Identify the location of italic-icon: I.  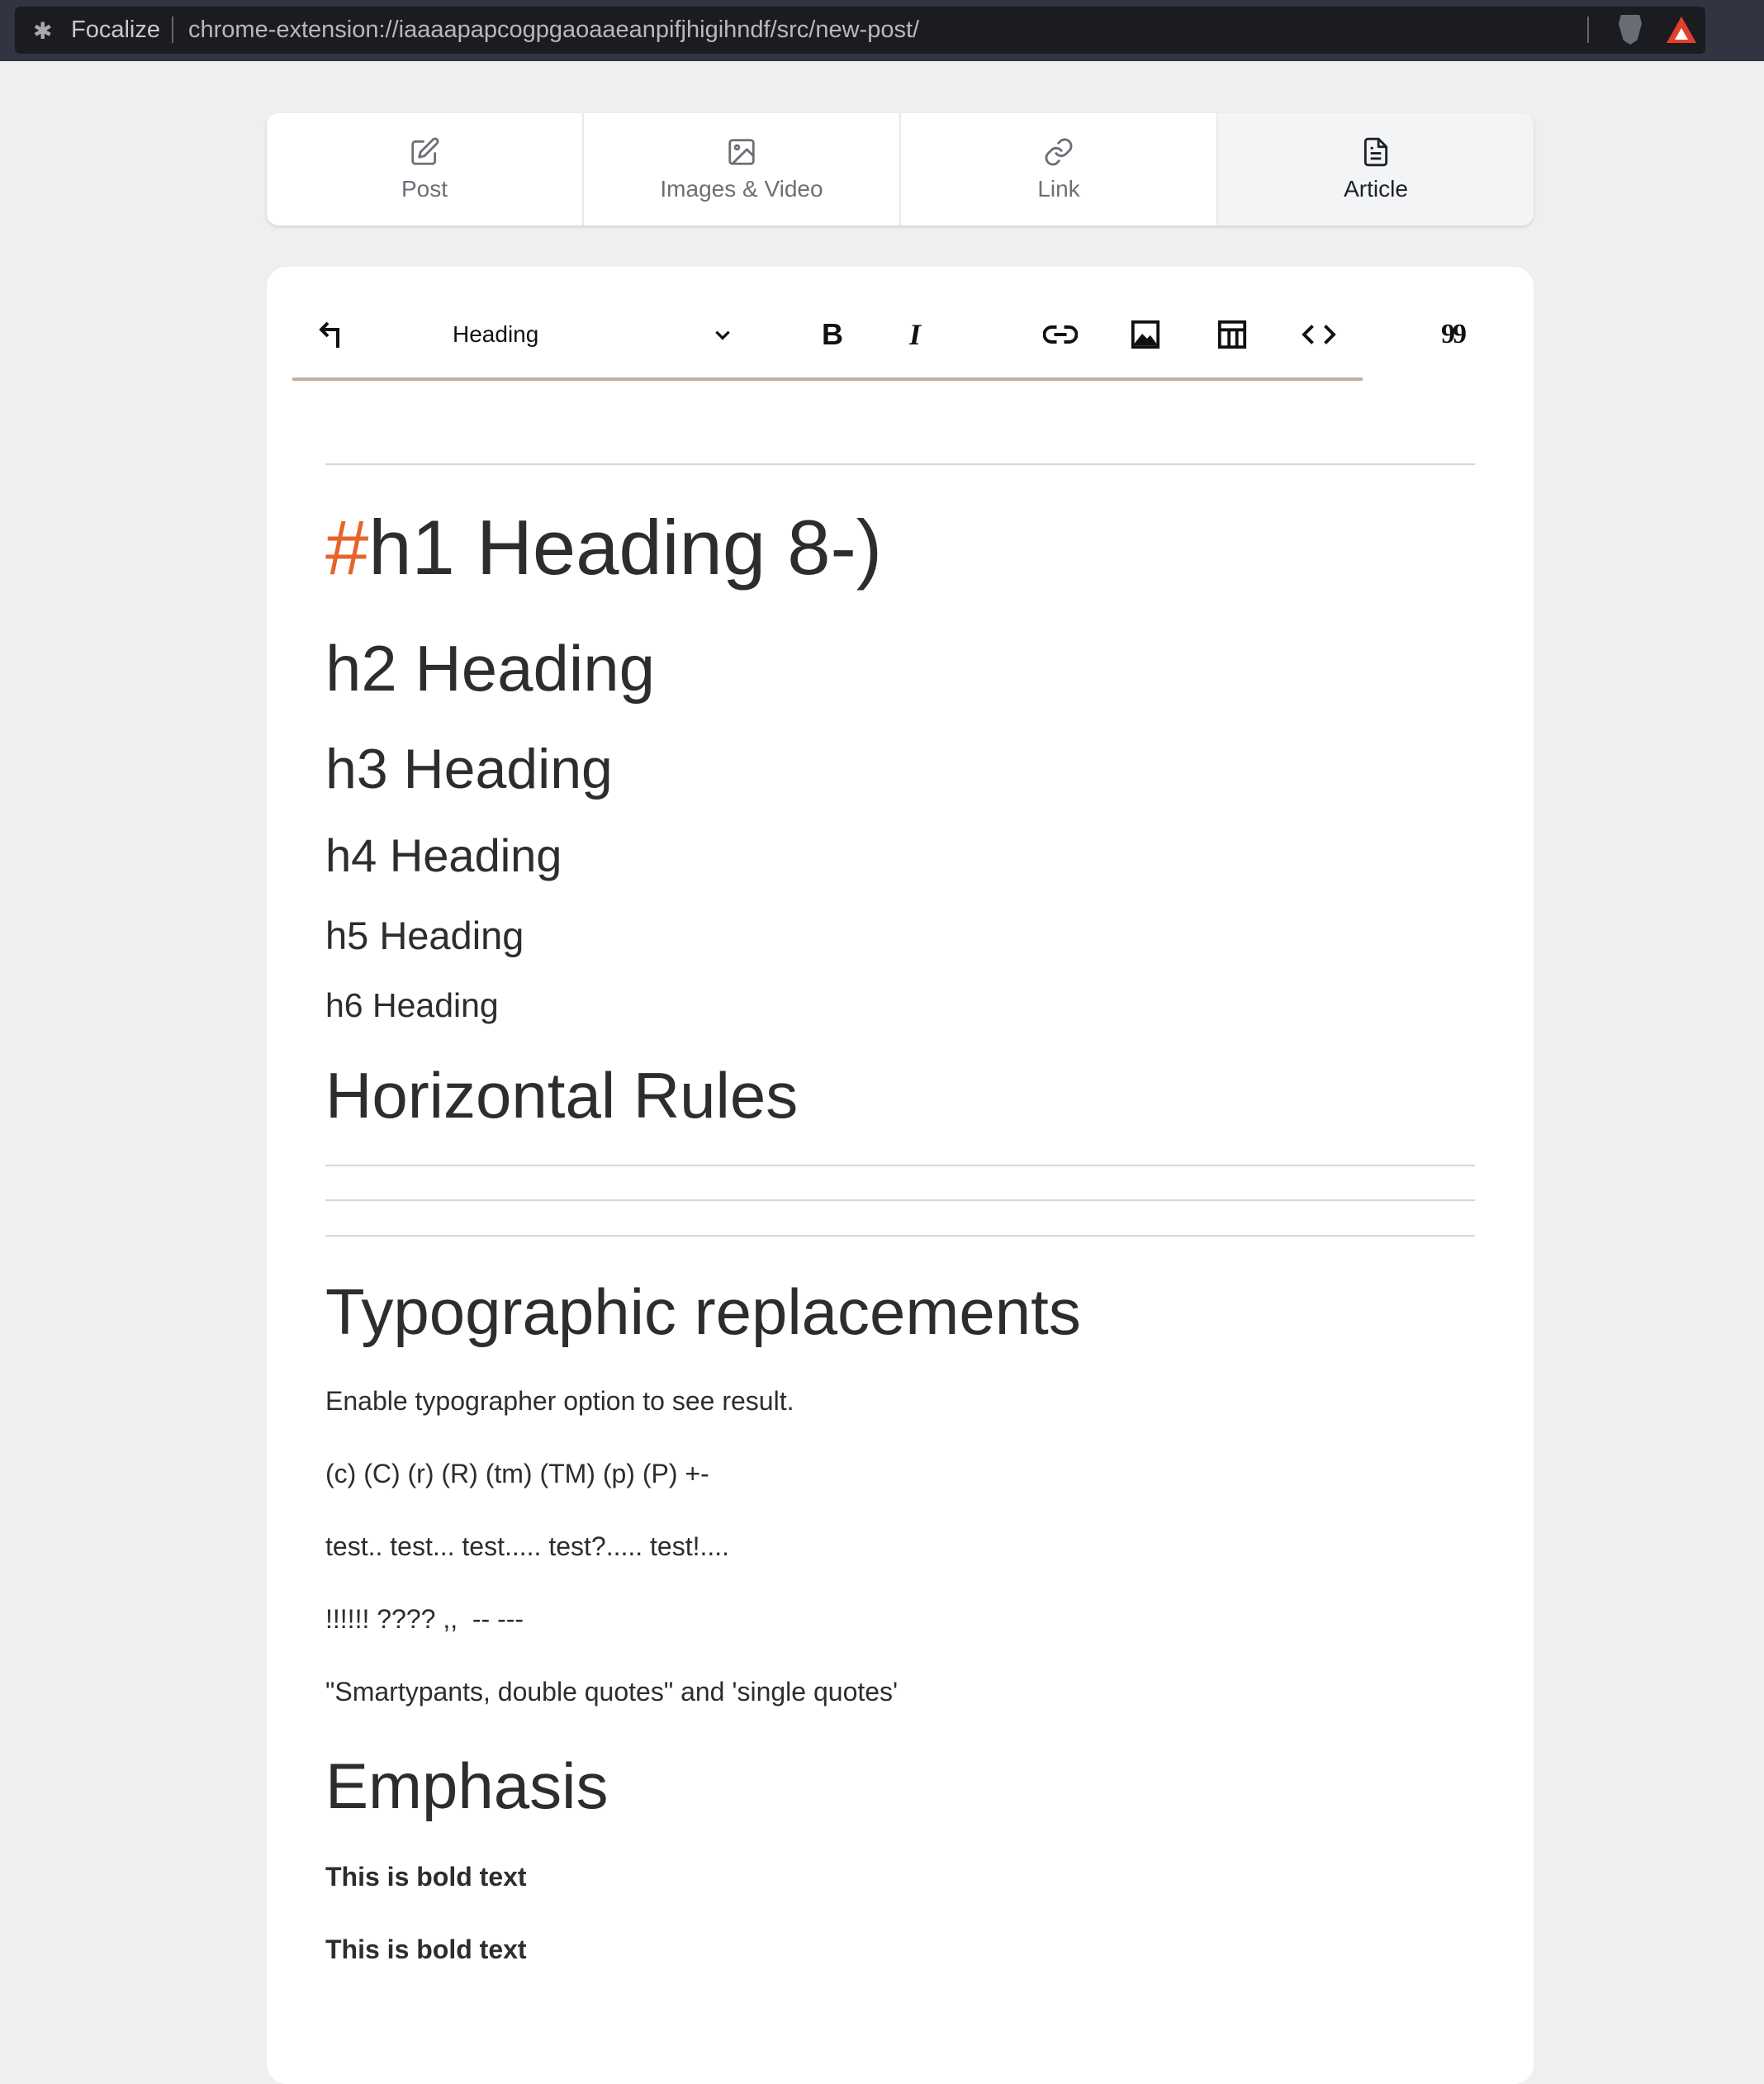
(916, 334).